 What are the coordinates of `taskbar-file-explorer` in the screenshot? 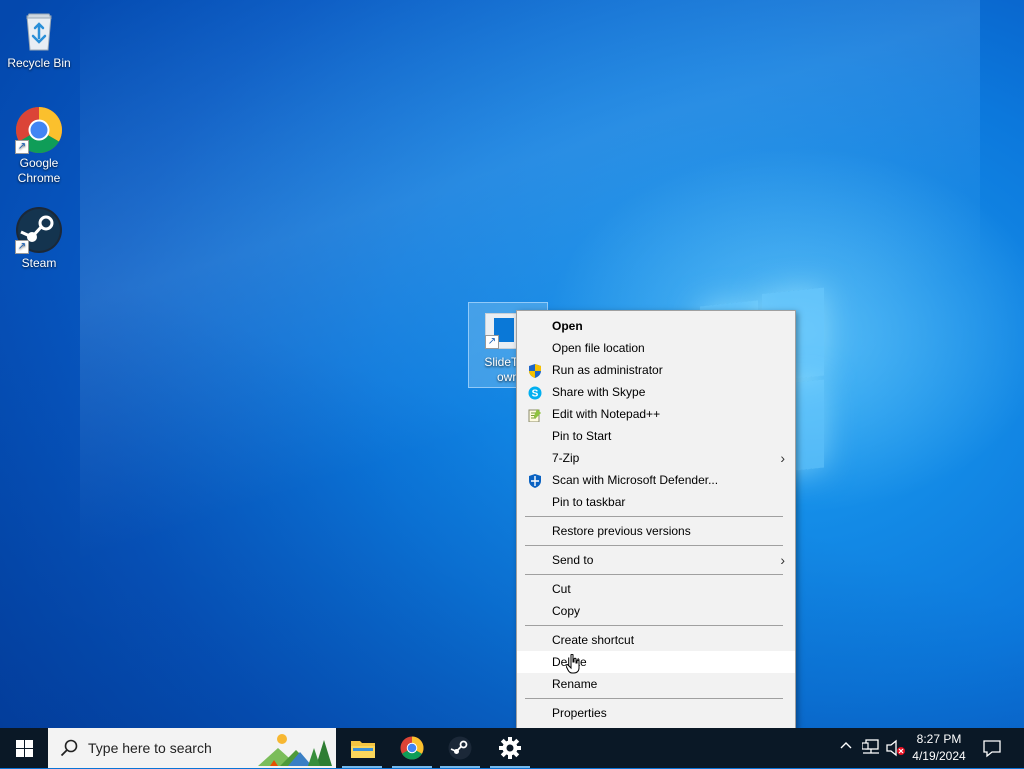 It's located at (362, 748).